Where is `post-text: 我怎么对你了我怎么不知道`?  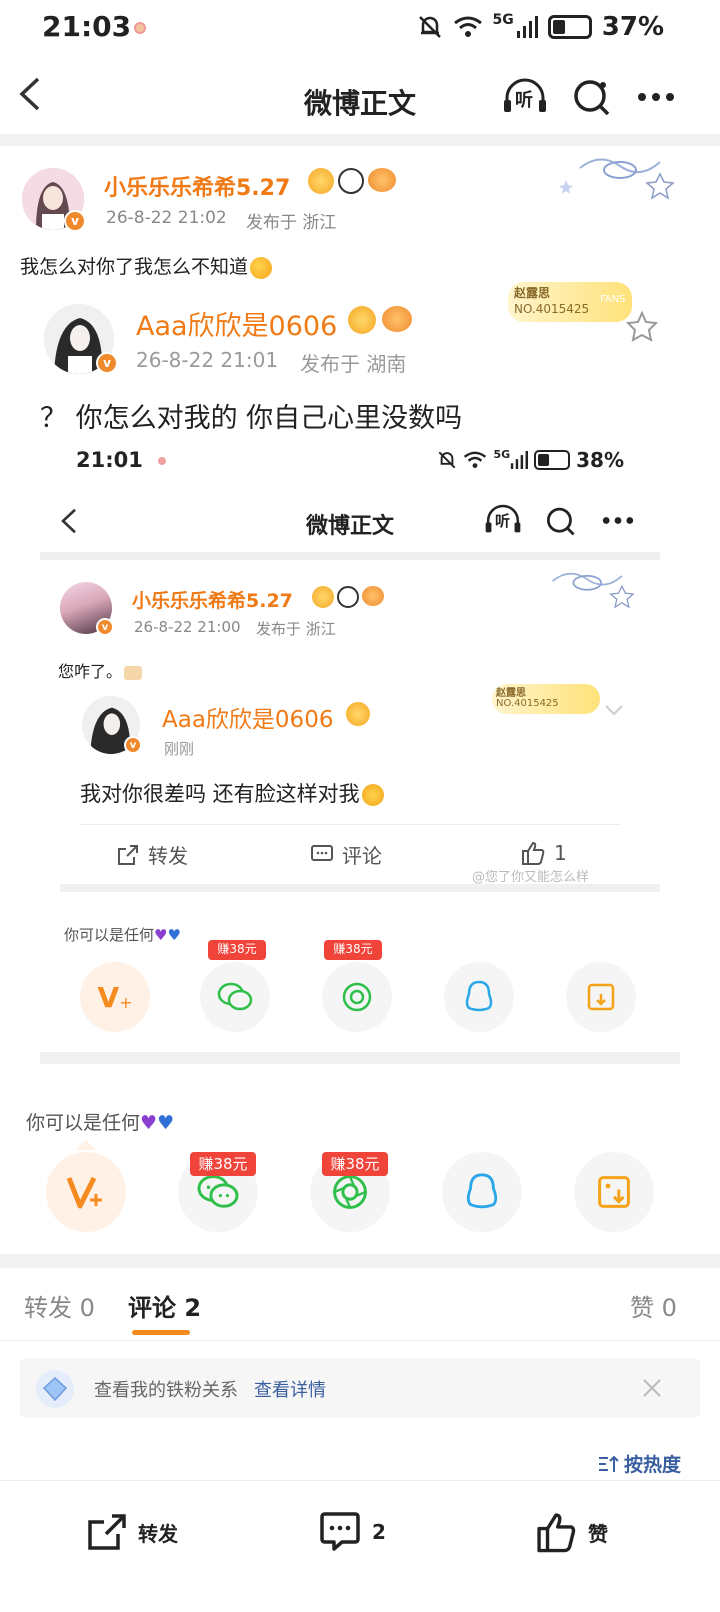
post-text: 我怎么对你了我怎么不知道 is located at coordinates (146, 265).